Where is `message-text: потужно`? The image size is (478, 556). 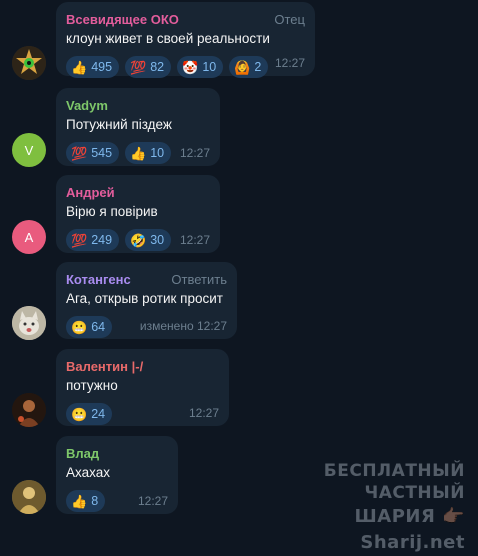 message-text: потужно is located at coordinates (92, 385).